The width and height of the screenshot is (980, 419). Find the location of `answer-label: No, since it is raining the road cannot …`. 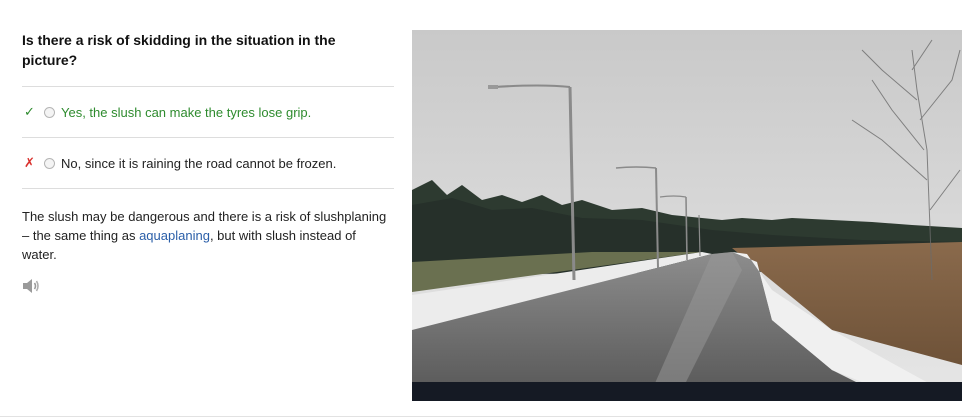

answer-label: No, since it is raining the road cannot … is located at coordinates (199, 163).